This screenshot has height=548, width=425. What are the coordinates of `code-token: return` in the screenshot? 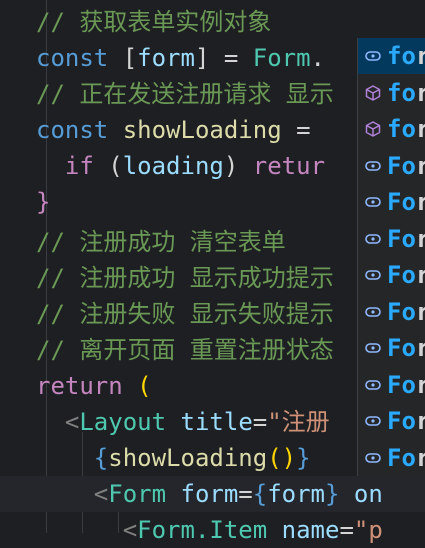 It's located at (87, 386).